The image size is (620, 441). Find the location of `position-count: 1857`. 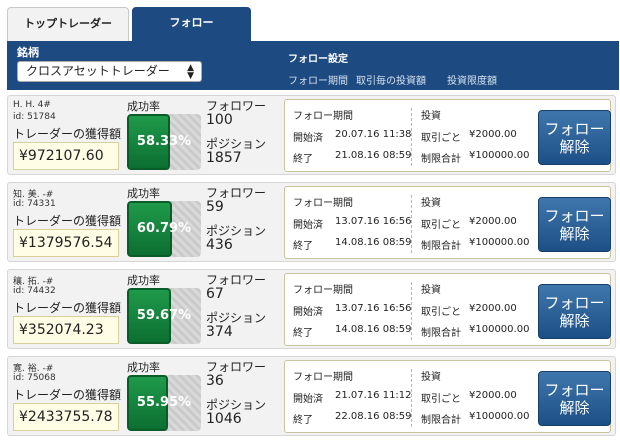

position-count: 1857 is located at coordinates (224, 158).